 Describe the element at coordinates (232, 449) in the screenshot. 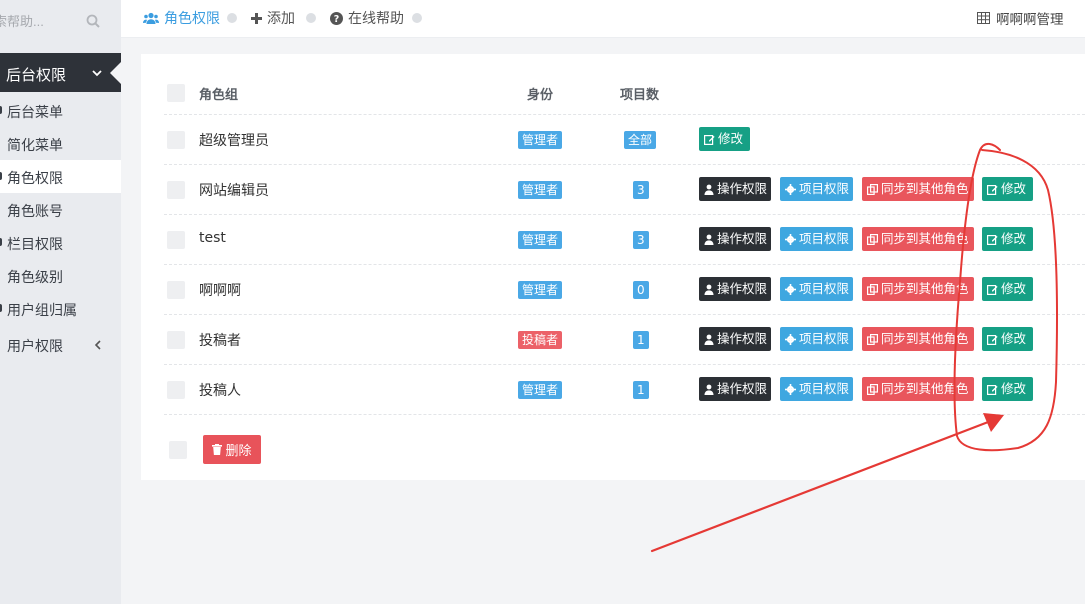

I see `delete-button: 删除` at that location.